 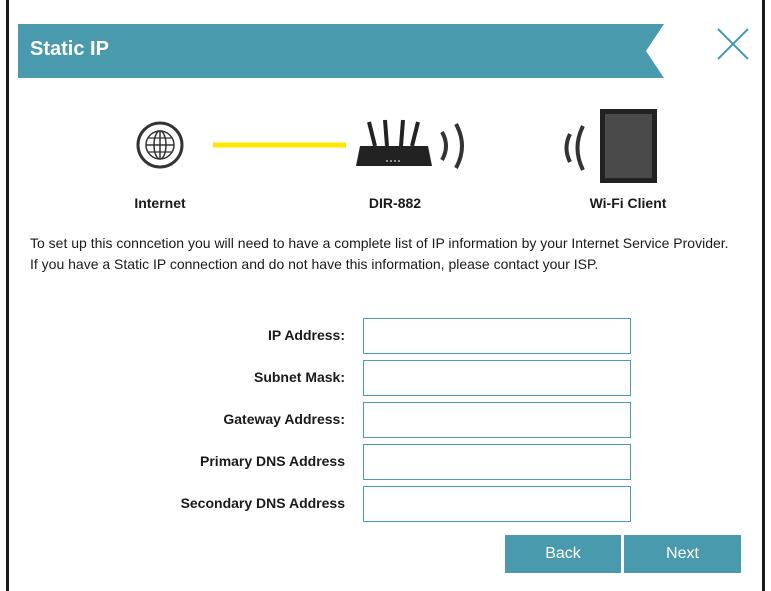 What do you see at coordinates (497, 420) in the screenshot?
I see `gateway-address-input` at bounding box center [497, 420].